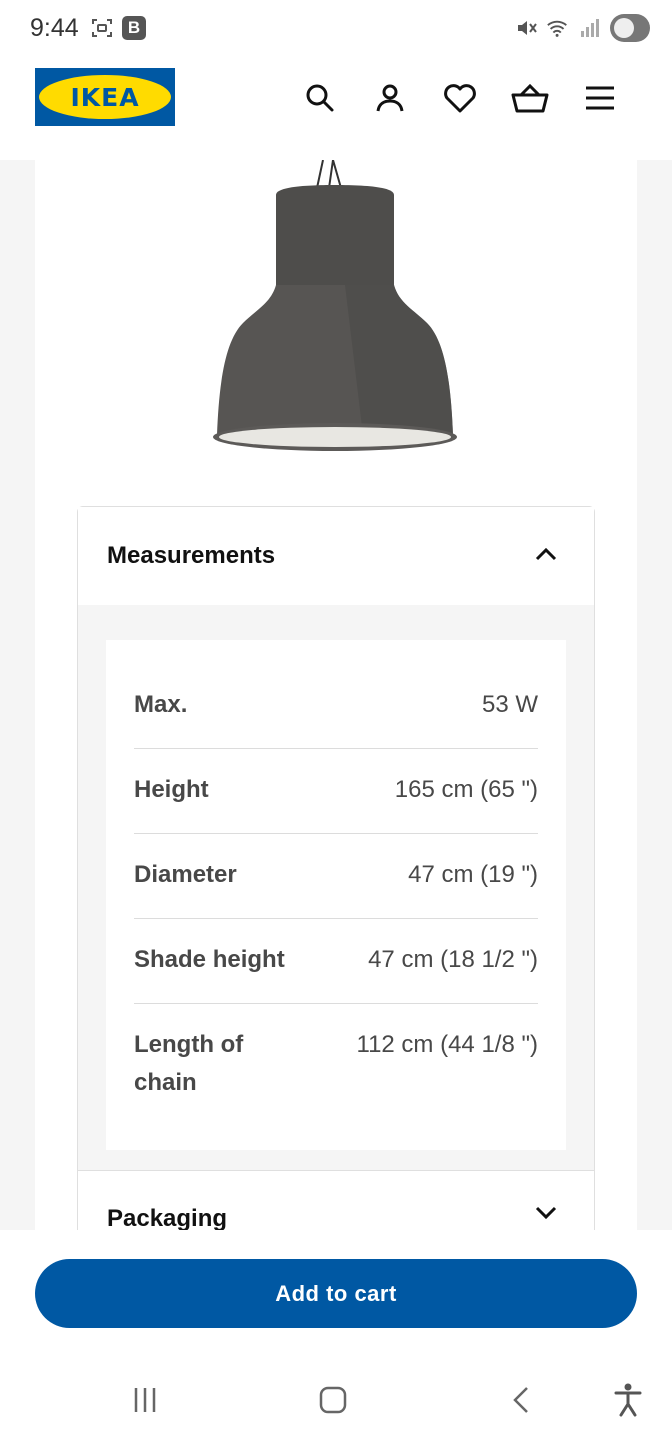 The width and height of the screenshot is (672, 1440). What do you see at coordinates (447, 1044) in the screenshot?
I see `measurement-value: 112 cm (44 1/8 ")` at bounding box center [447, 1044].